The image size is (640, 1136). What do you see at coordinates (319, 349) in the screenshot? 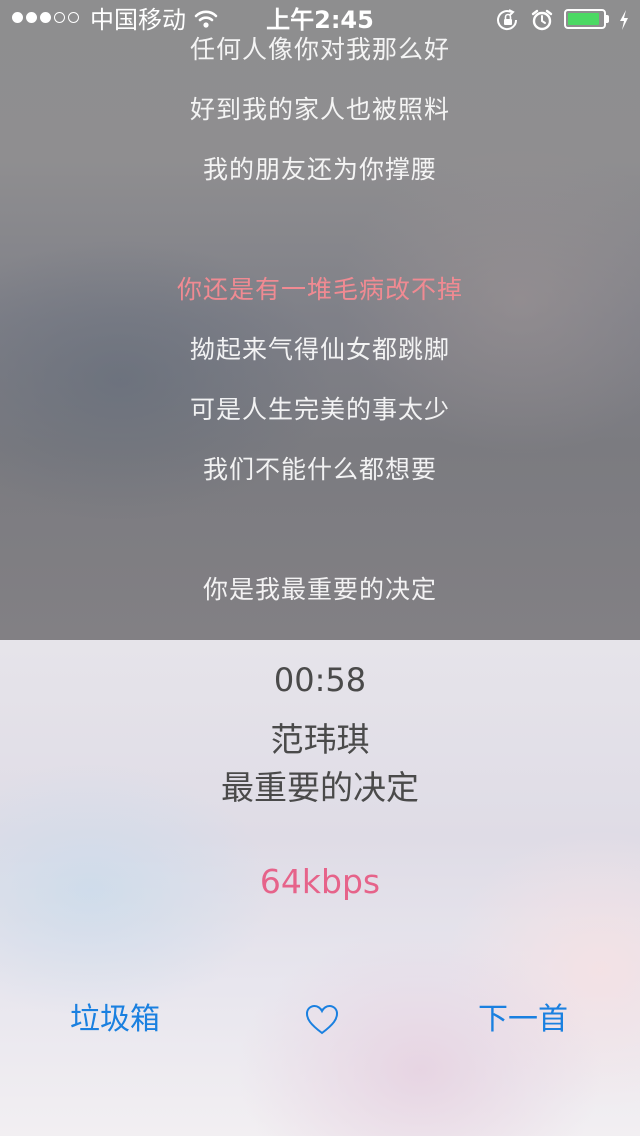
I see `lyric-line: 拗起来气得仙女都跳脚` at bounding box center [319, 349].